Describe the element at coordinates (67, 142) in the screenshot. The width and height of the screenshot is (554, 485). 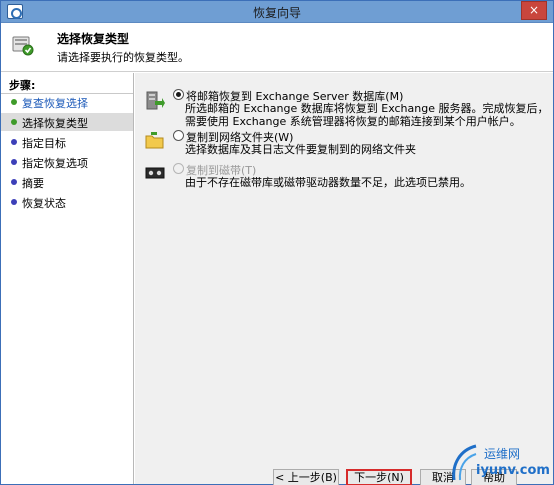
I see `step-specify-target: 指定目标` at that location.